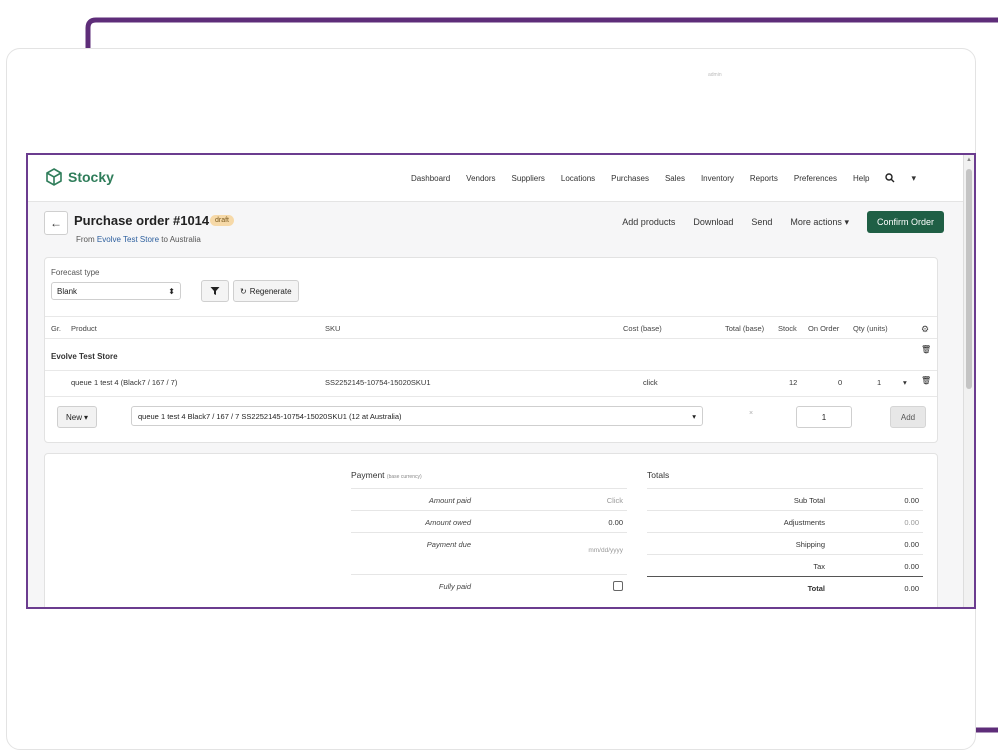 The image size is (1000, 750). What do you see at coordinates (142, 220) in the screenshot?
I see `page-title: Purchase order #1014` at bounding box center [142, 220].